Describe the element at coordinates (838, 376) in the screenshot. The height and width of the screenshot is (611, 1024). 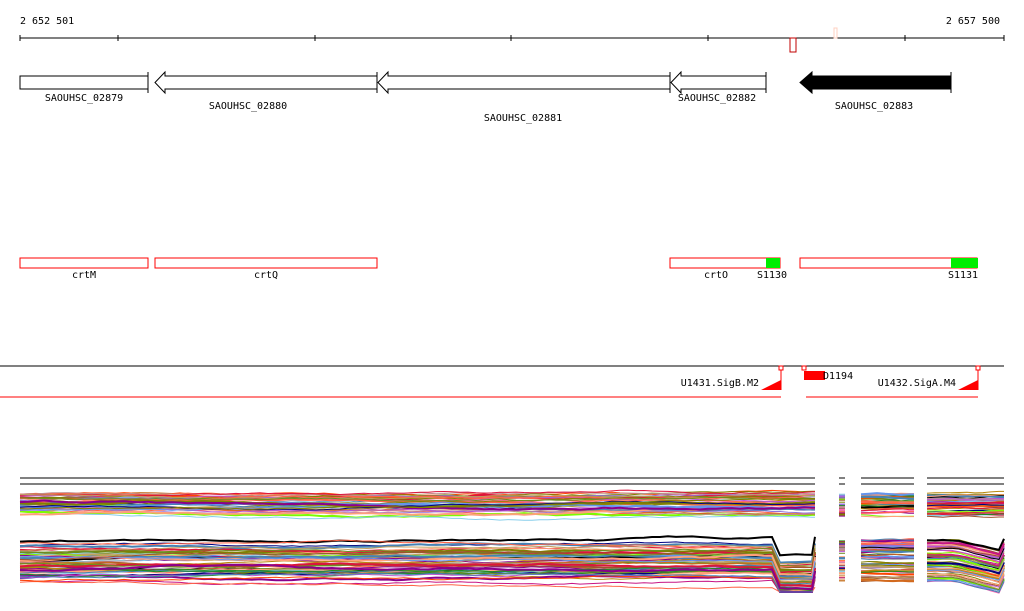
I see `deletion-label: D1194` at that location.